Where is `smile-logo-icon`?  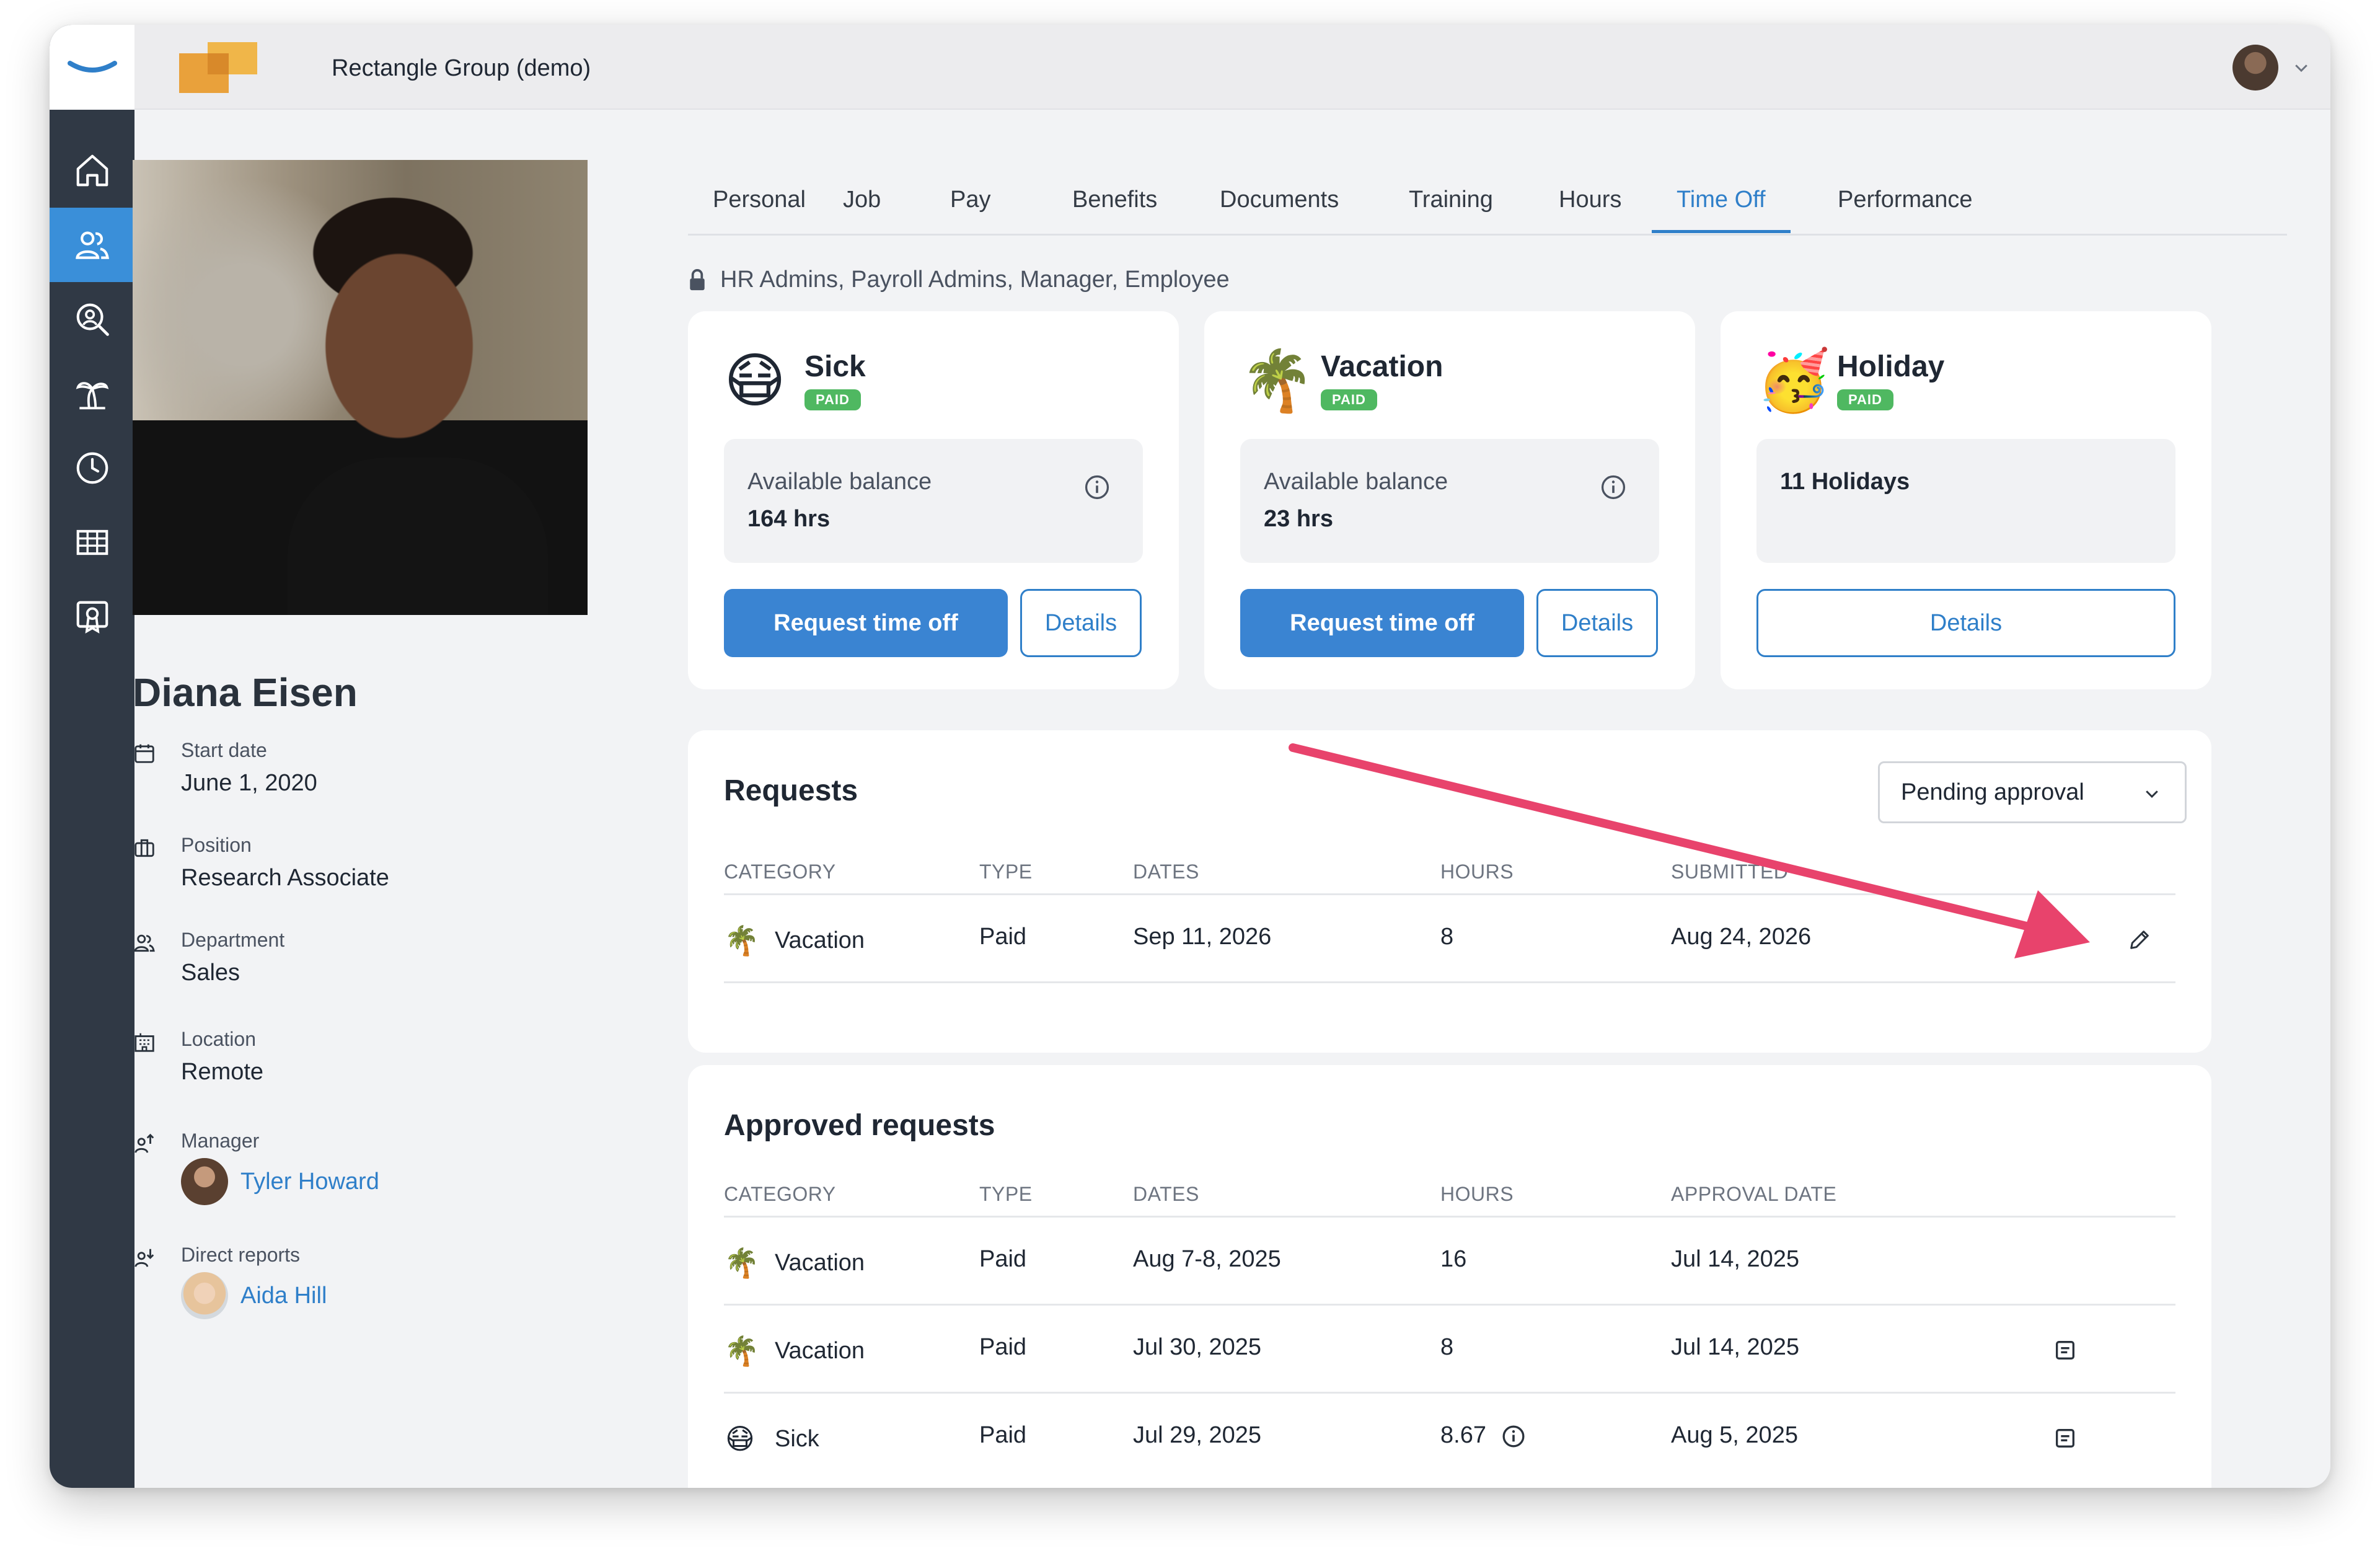
smile-logo-icon is located at coordinates (92, 66).